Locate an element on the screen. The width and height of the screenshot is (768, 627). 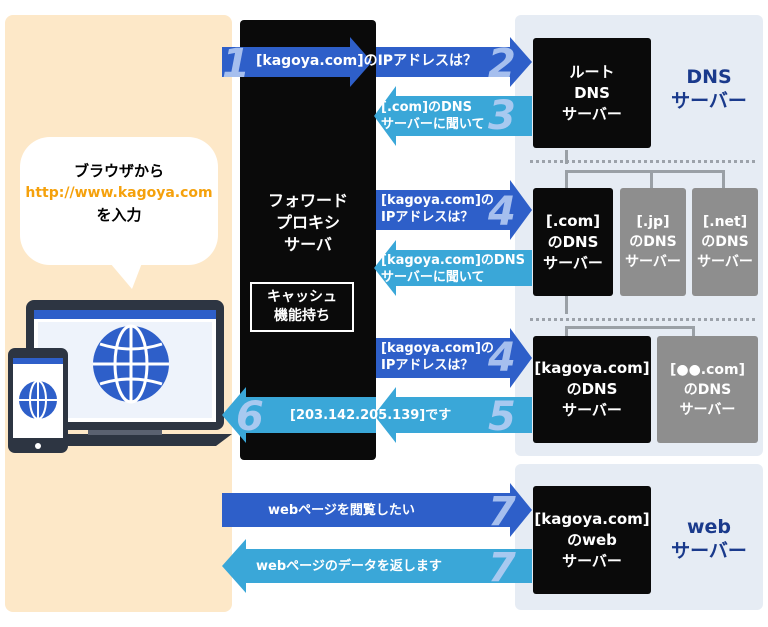
step-number-7b: 7 is located at coordinates (502, 568).